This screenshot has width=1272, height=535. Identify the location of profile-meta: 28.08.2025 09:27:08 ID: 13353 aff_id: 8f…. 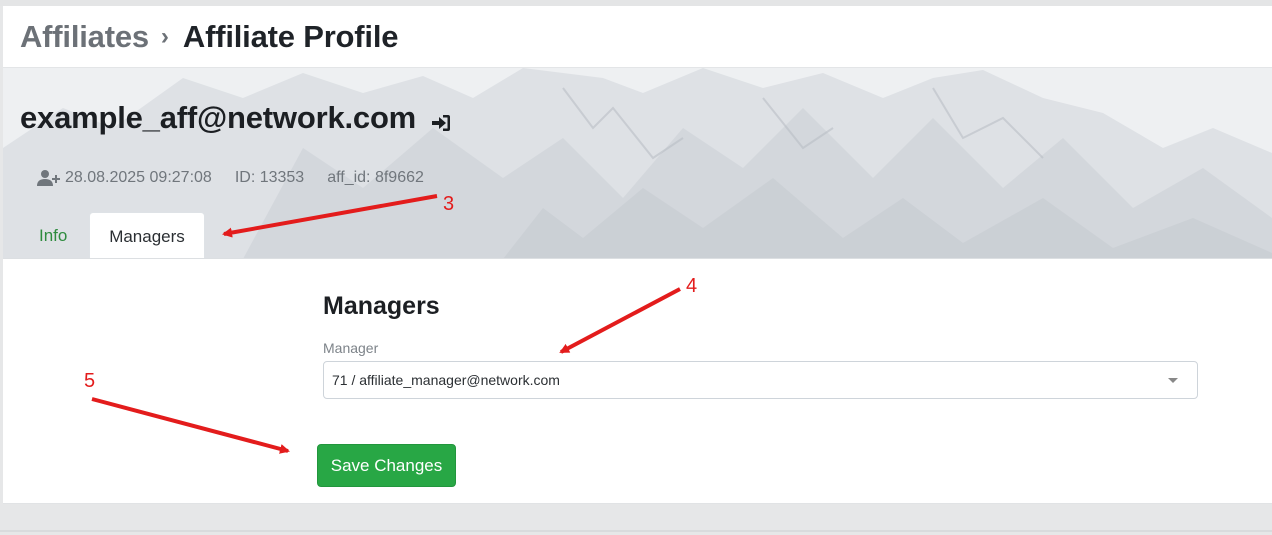
(242, 178).